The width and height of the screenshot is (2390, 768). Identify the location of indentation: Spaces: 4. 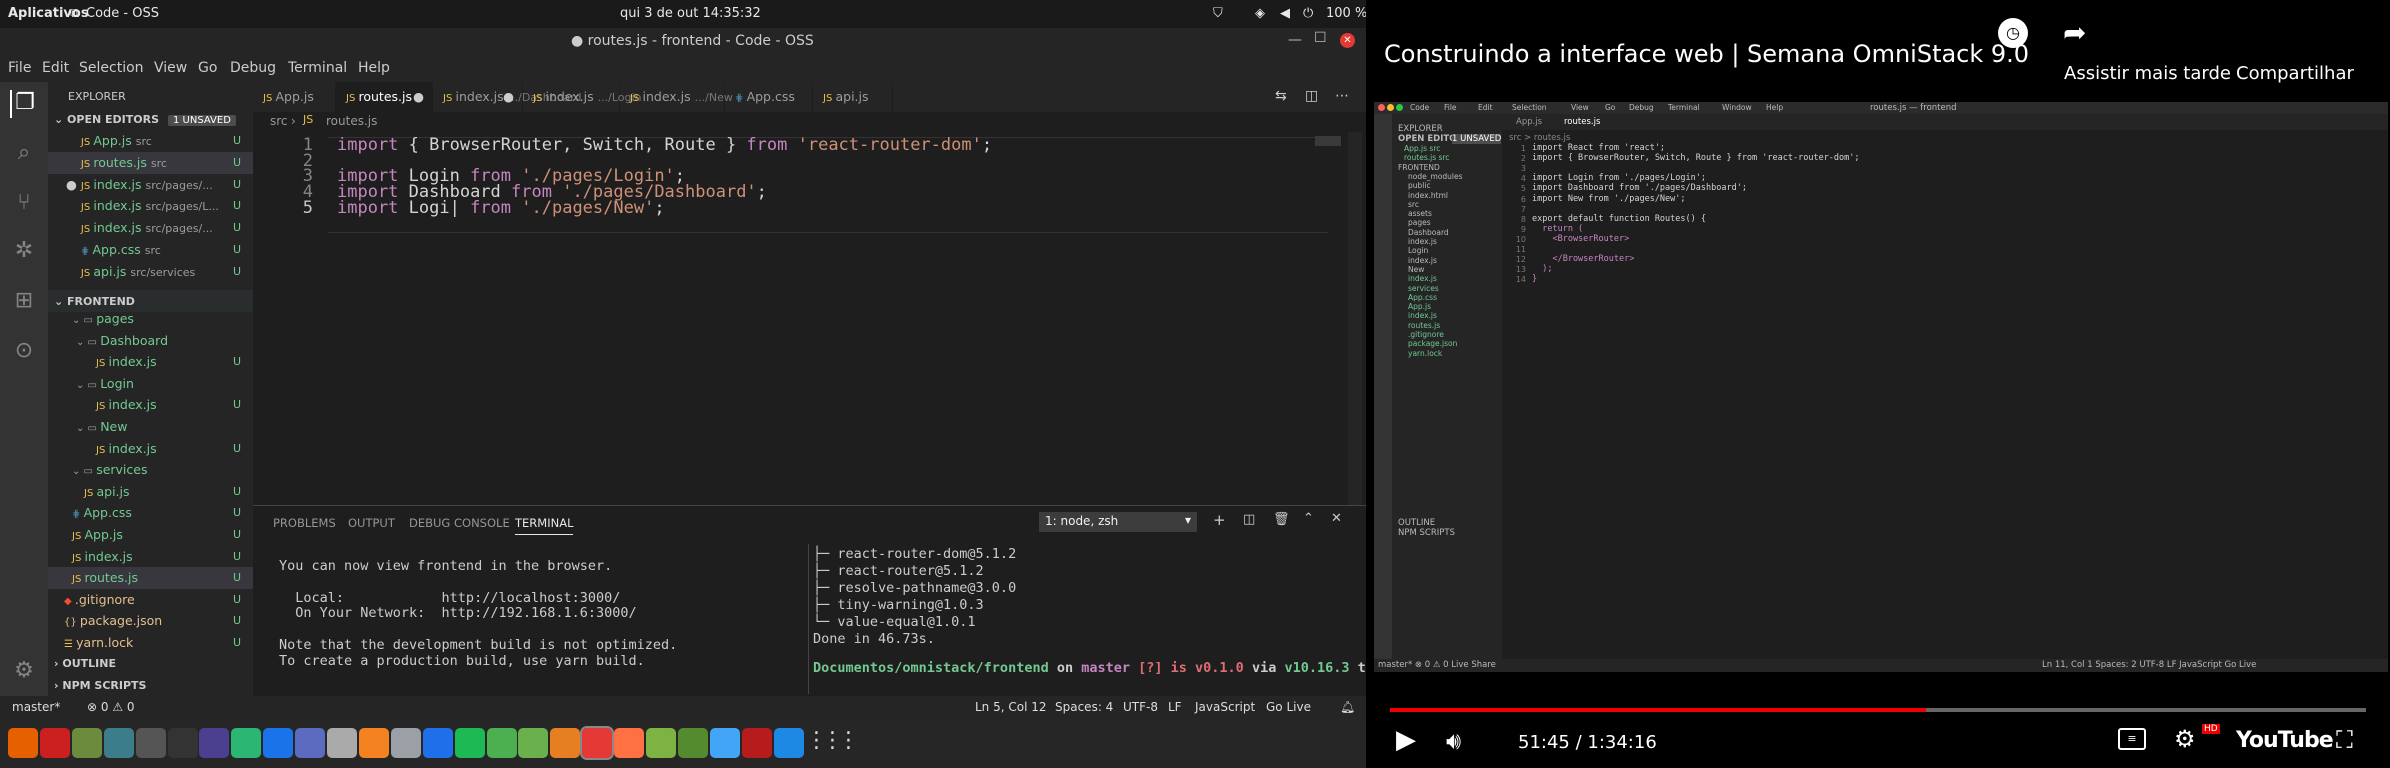
(1084, 707).